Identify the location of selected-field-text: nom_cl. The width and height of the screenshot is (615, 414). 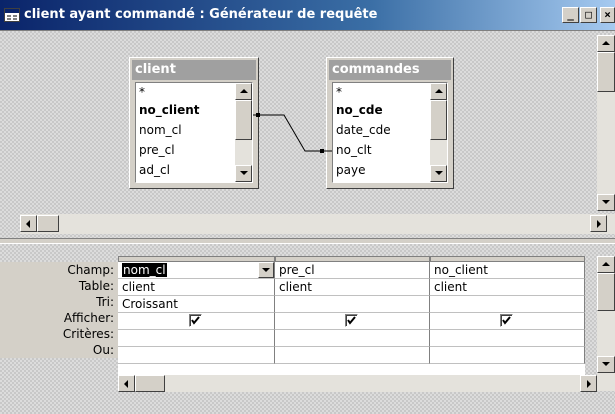
(144, 270).